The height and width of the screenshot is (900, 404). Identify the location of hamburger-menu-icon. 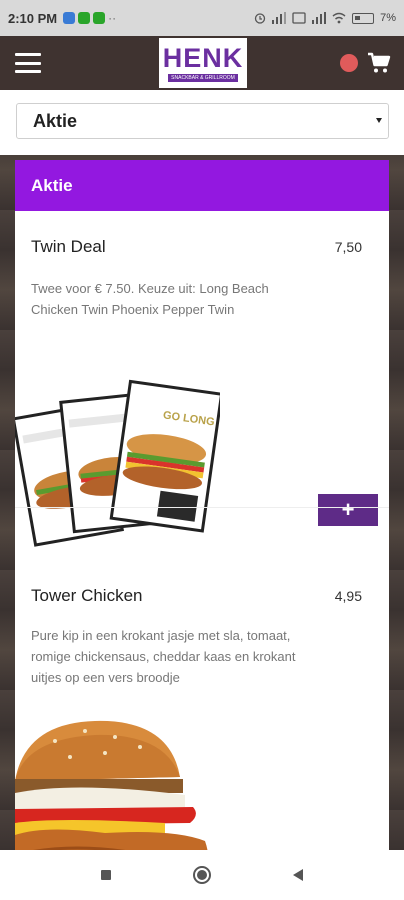
(28, 63).